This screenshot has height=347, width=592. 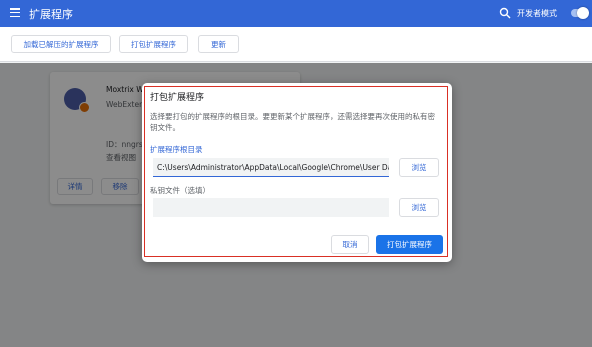 I want to click on dev-mode-toggle, so click(x=580, y=13).